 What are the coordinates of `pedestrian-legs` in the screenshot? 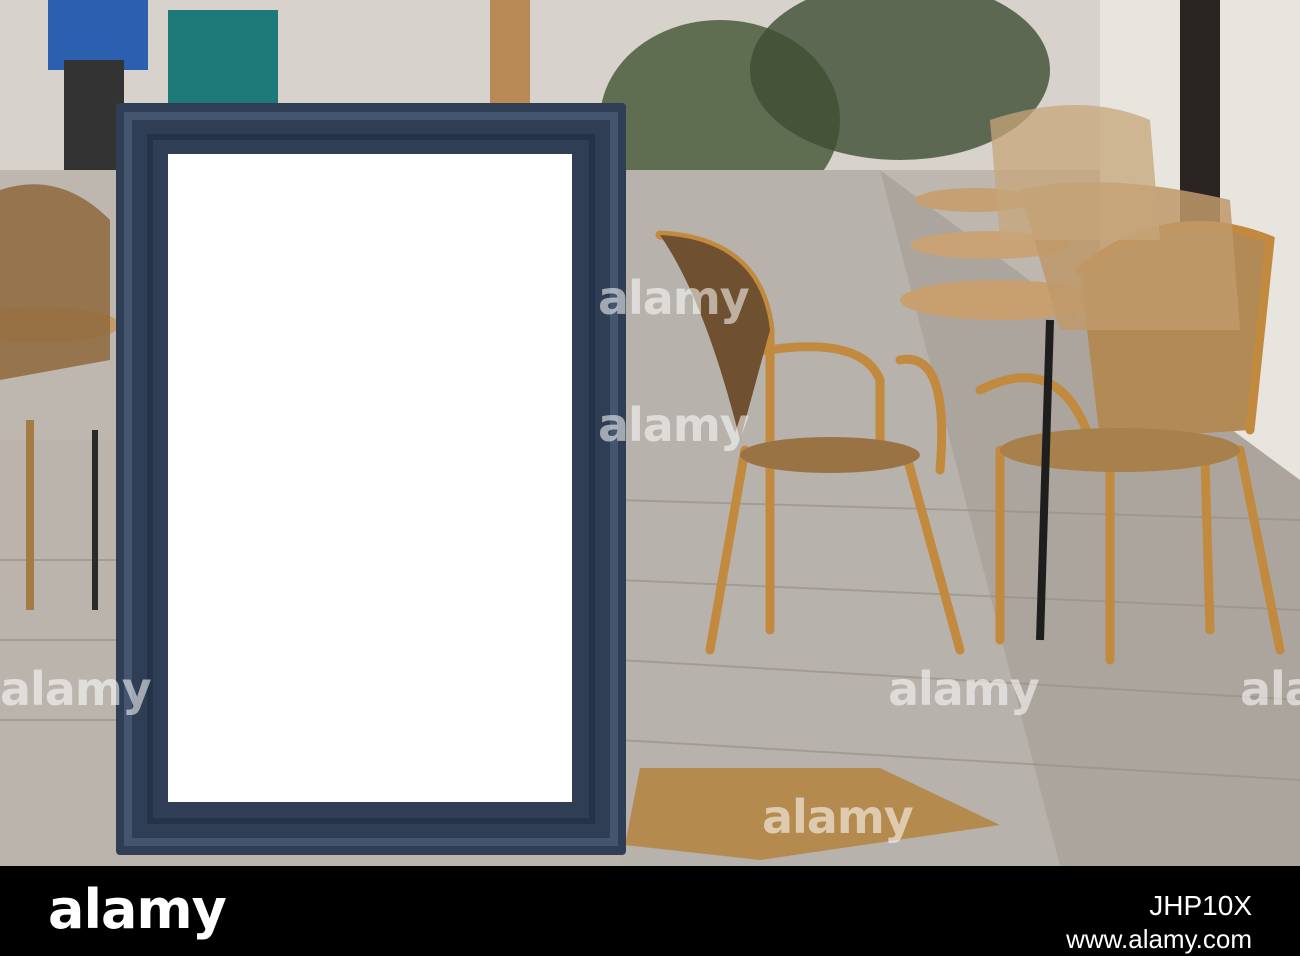 It's located at (94, 115).